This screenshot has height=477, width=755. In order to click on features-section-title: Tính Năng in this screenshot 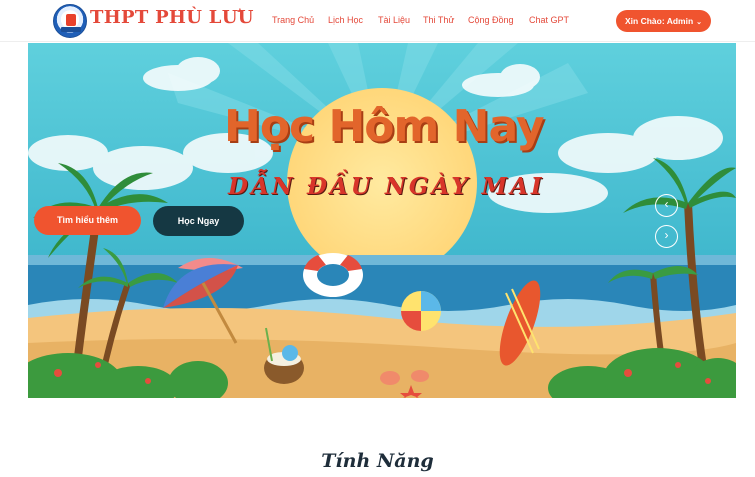, I will do `click(377, 461)`.